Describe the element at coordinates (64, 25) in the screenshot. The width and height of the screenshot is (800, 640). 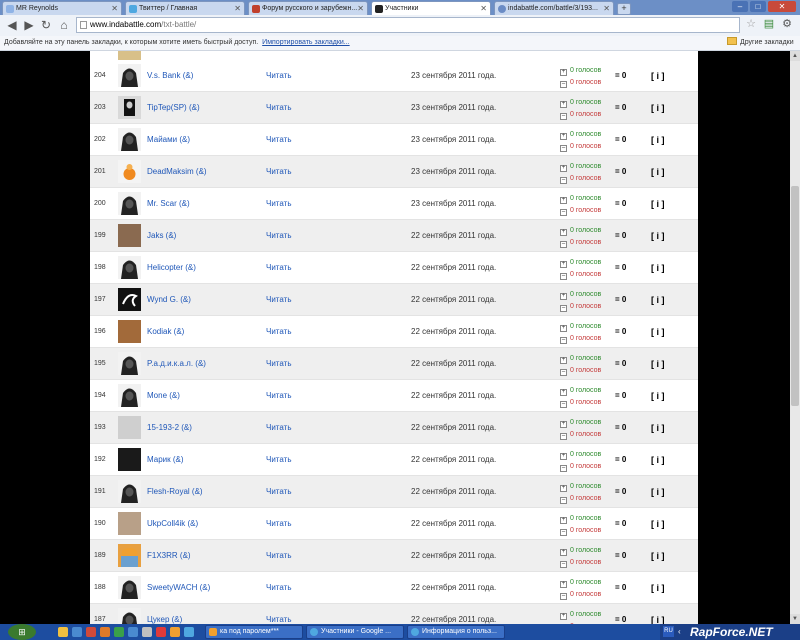
I see `home-button: ⌂` at that location.